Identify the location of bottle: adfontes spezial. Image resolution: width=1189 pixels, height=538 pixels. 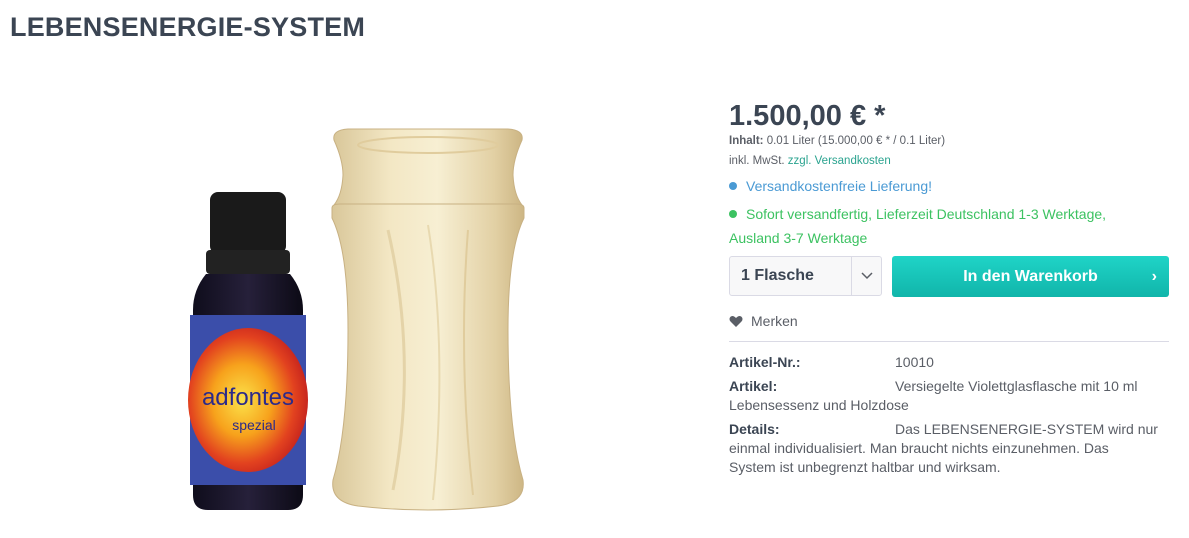
(248, 351).